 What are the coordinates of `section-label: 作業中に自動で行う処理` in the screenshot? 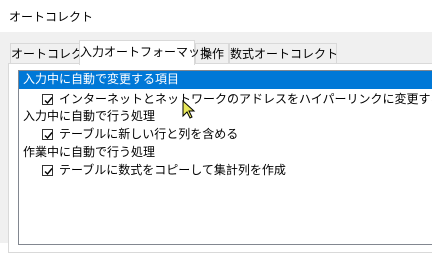 It's located at (89, 152).